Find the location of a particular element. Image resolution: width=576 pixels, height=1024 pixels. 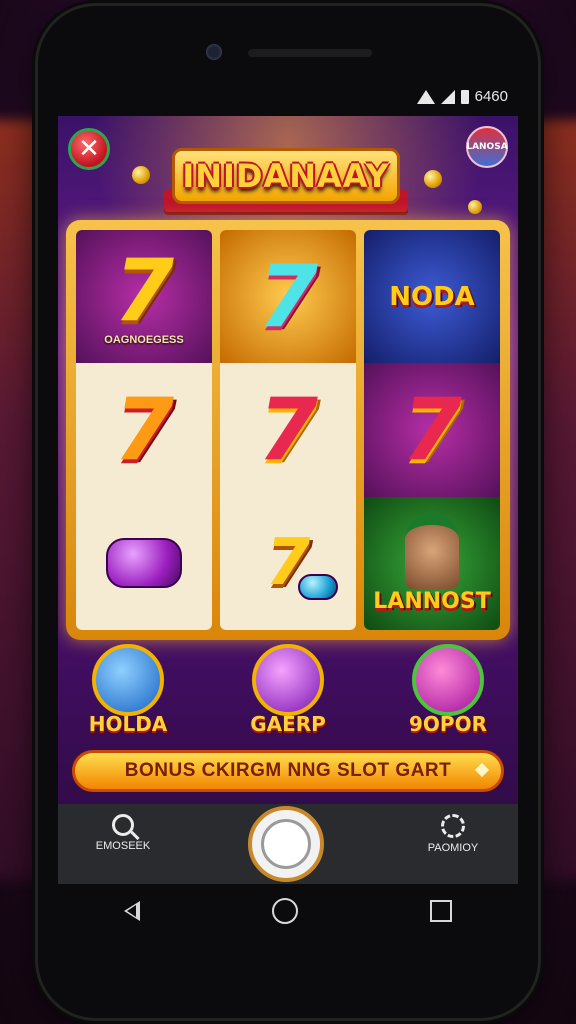

close-button: ✕ is located at coordinates (89, 149).